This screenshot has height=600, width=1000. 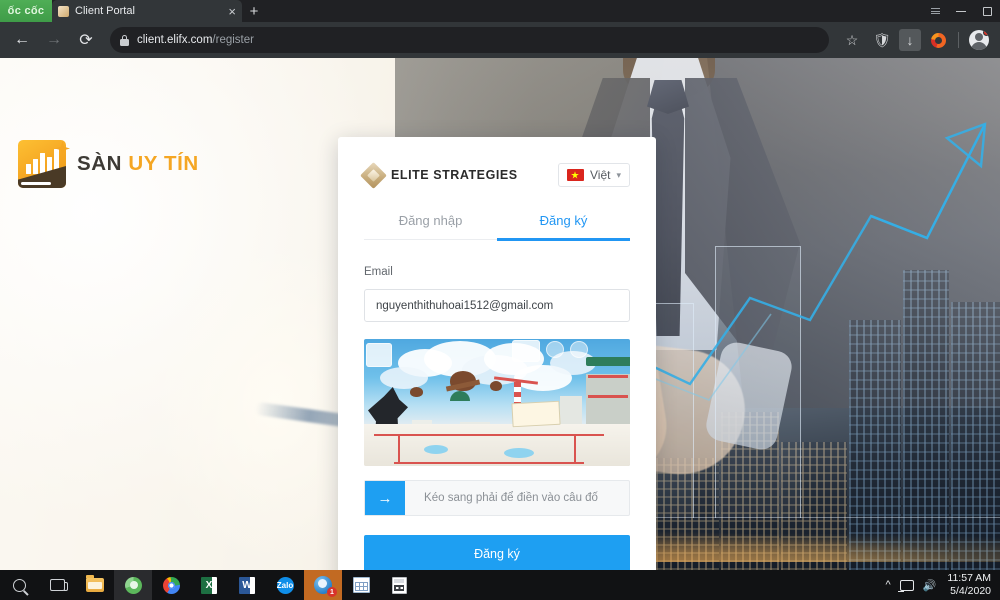 I want to click on taskbar-chrome, so click(x=171, y=585).